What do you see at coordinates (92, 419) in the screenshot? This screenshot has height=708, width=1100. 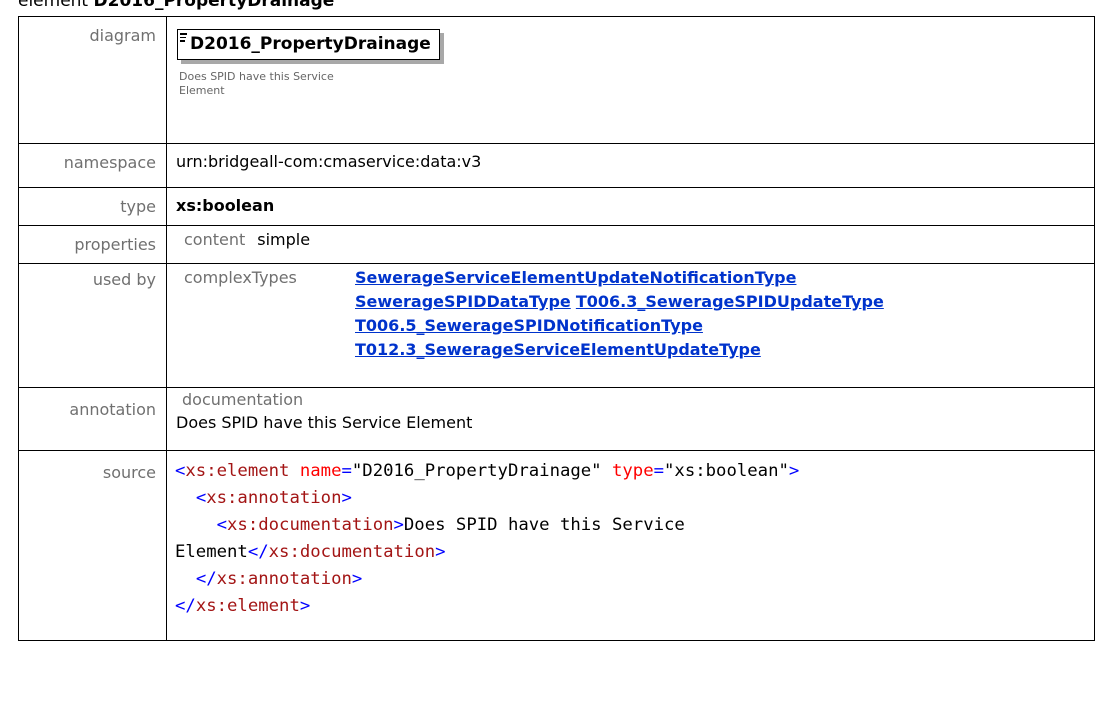 I see `annotation-label: annotation` at bounding box center [92, 419].